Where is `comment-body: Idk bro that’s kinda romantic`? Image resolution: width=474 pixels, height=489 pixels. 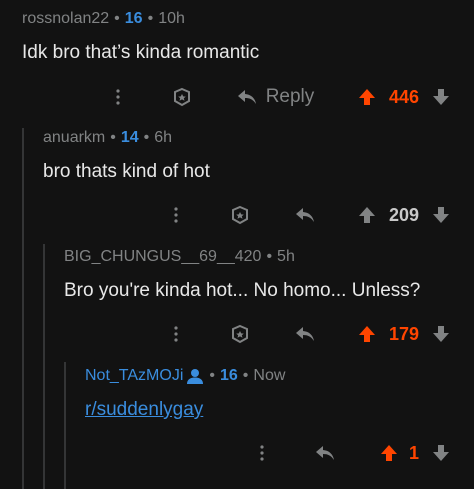 comment-body: Idk bro that’s kinda romantic is located at coordinates (141, 52).